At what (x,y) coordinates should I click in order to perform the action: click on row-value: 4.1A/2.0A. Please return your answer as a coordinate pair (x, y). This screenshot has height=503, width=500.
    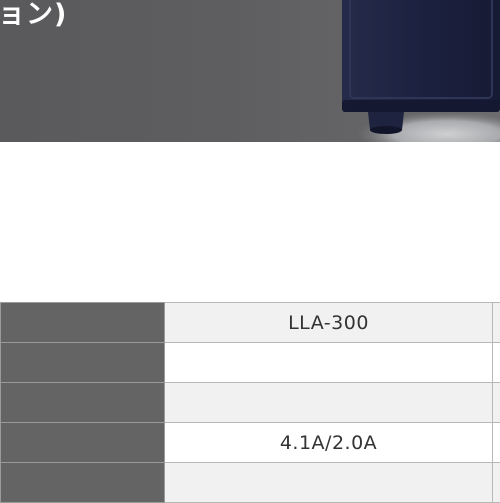
    Looking at the image, I should click on (329, 443).